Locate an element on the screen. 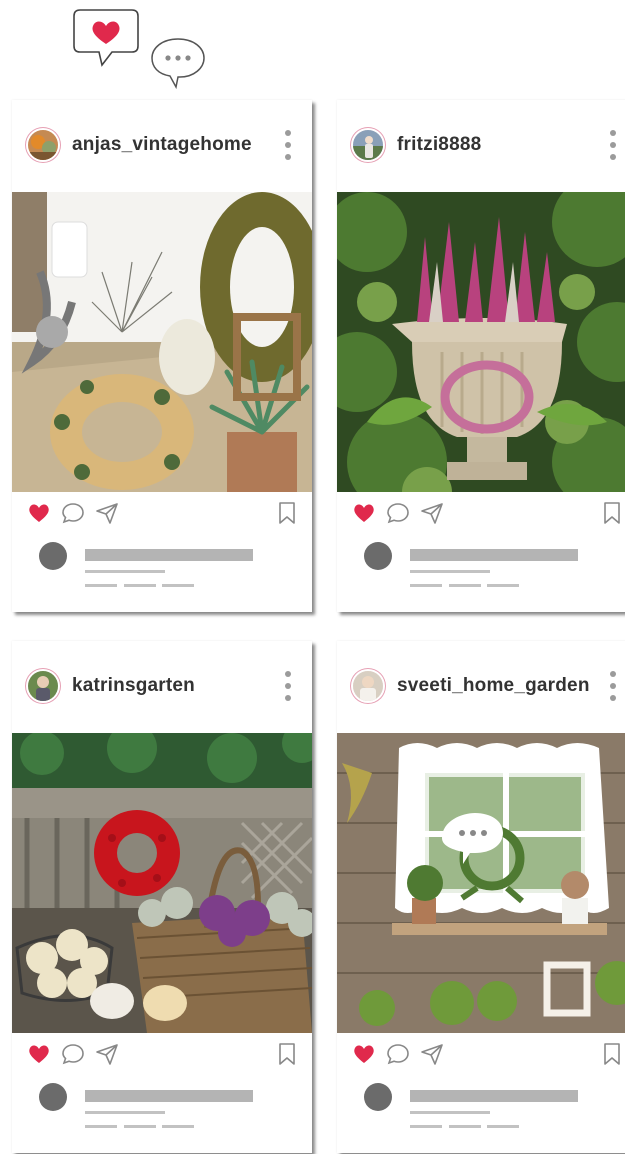 The image size is (625, 1154). heart-bubble-icon is located at coordinates (106, 38).